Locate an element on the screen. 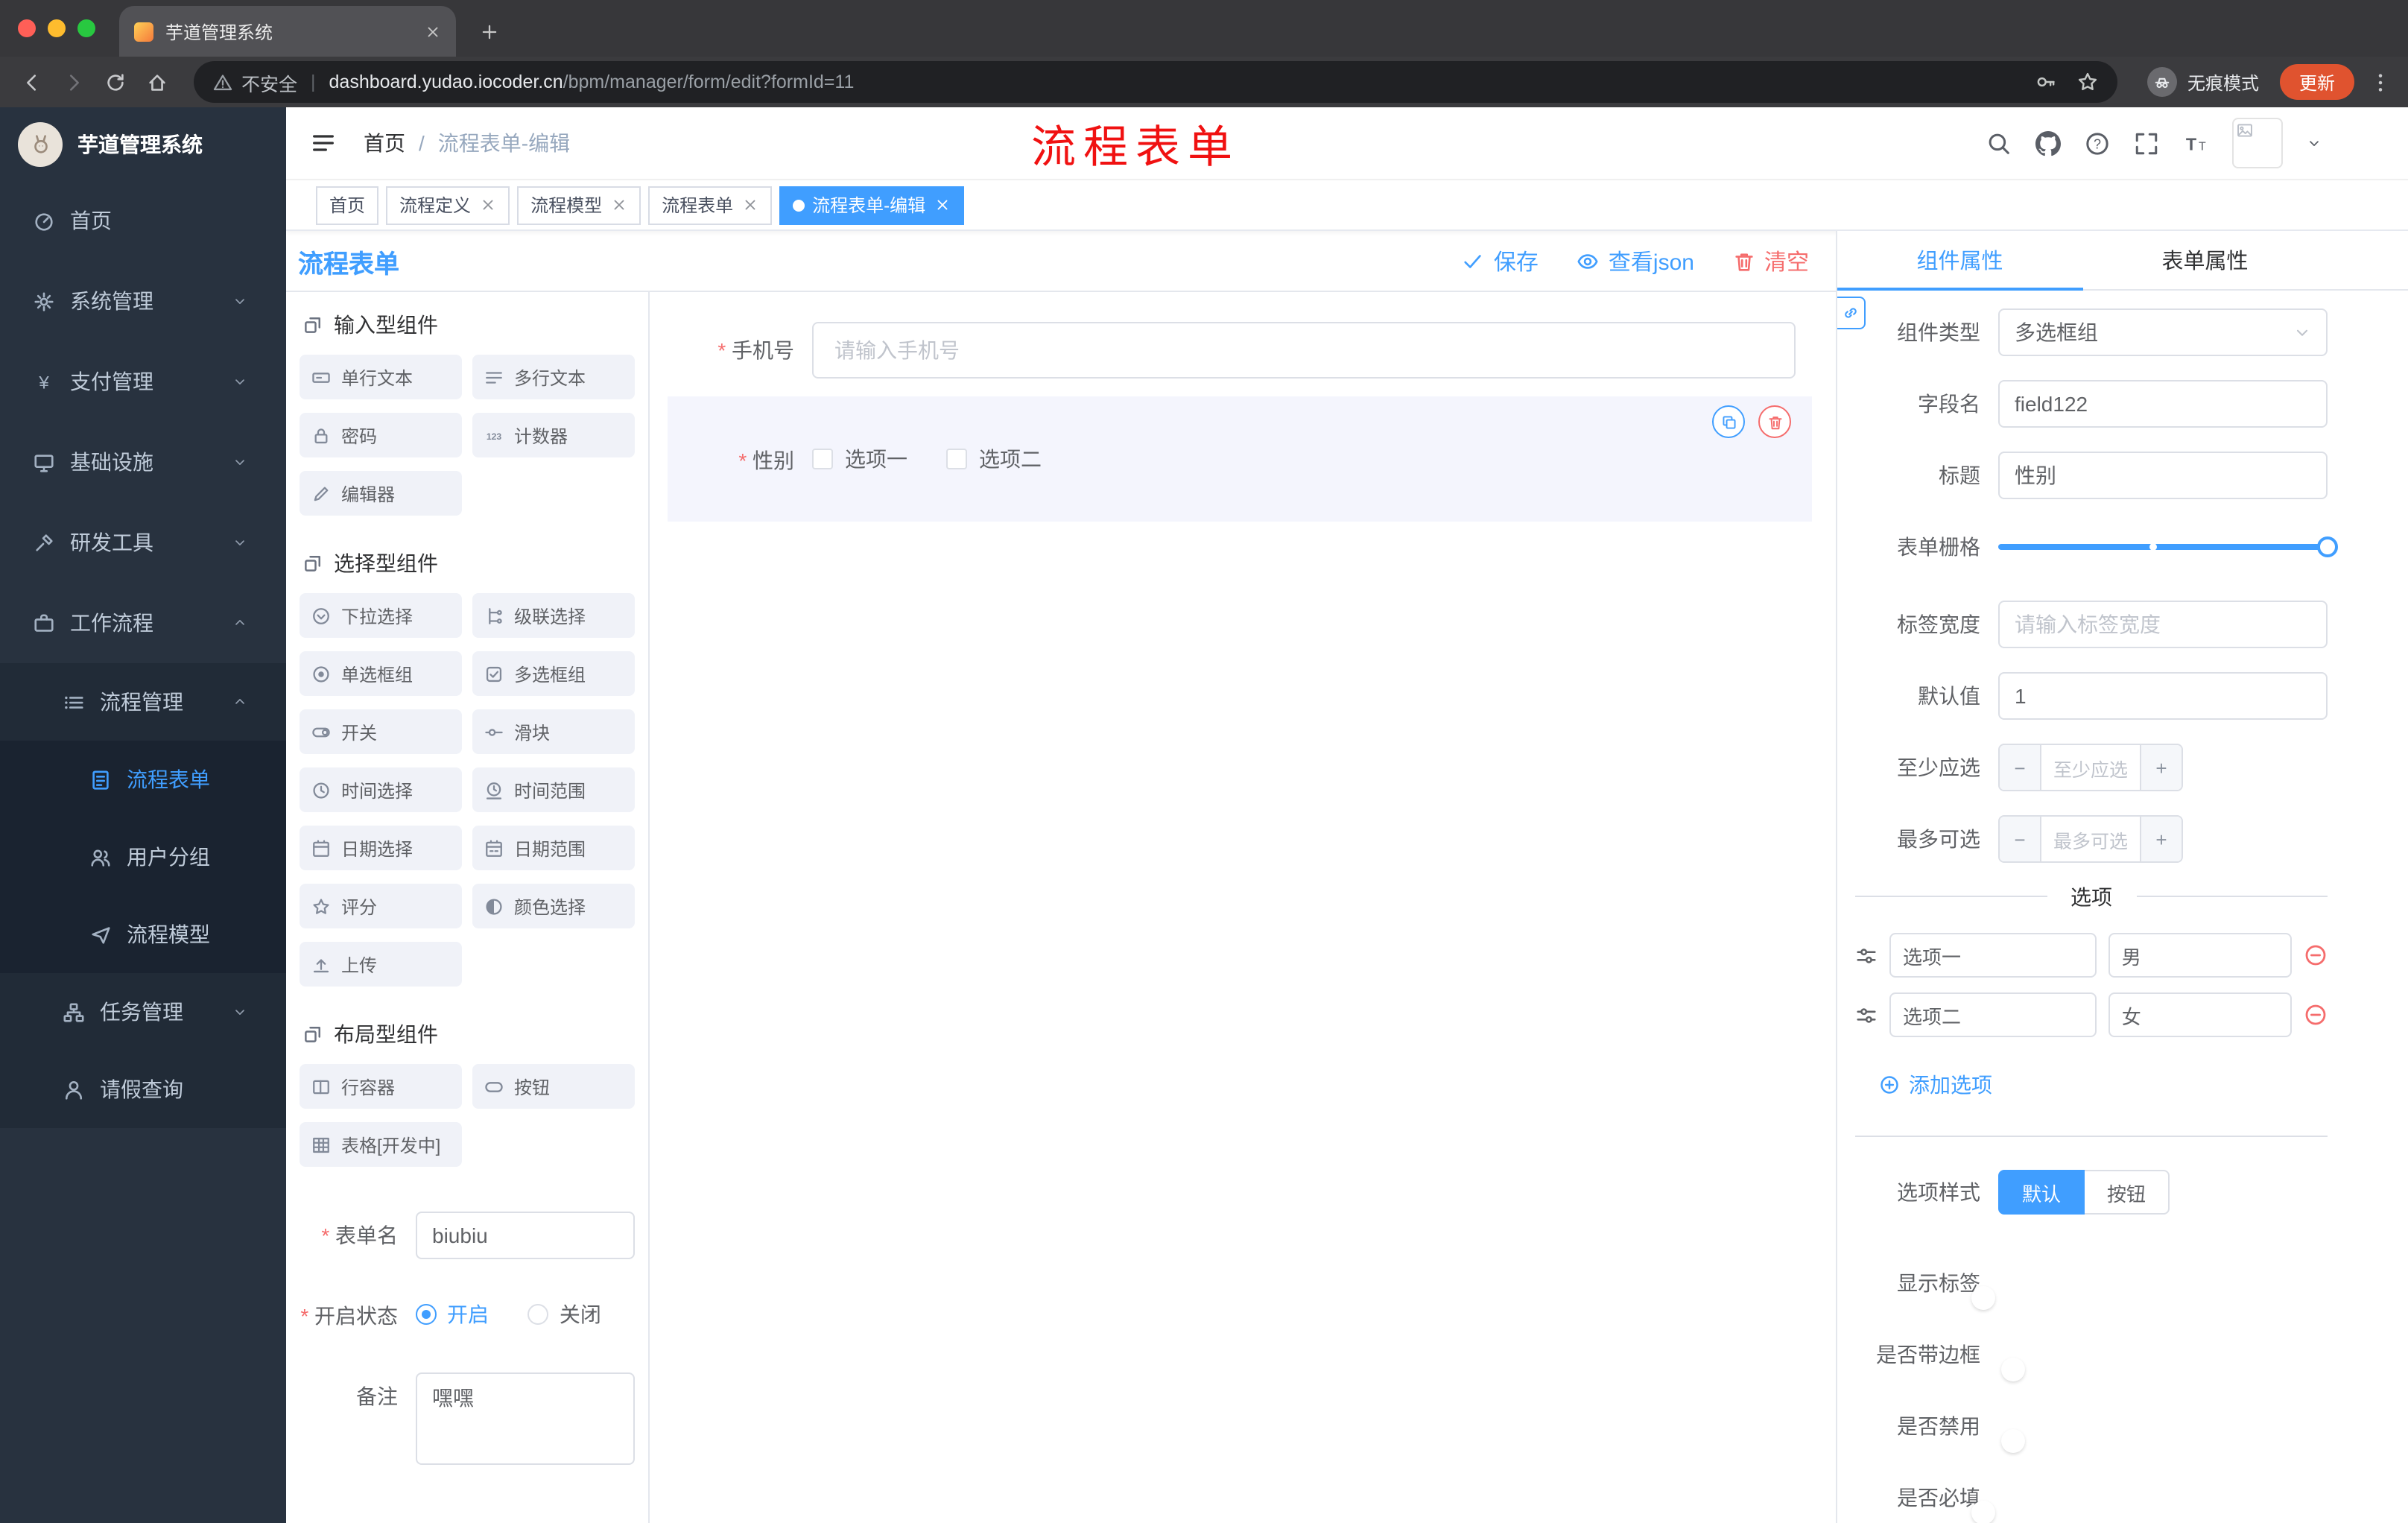 This screenshot has height=1523, width=2408. status-radio-on: 开启 is located at coordinates (452, 1314).